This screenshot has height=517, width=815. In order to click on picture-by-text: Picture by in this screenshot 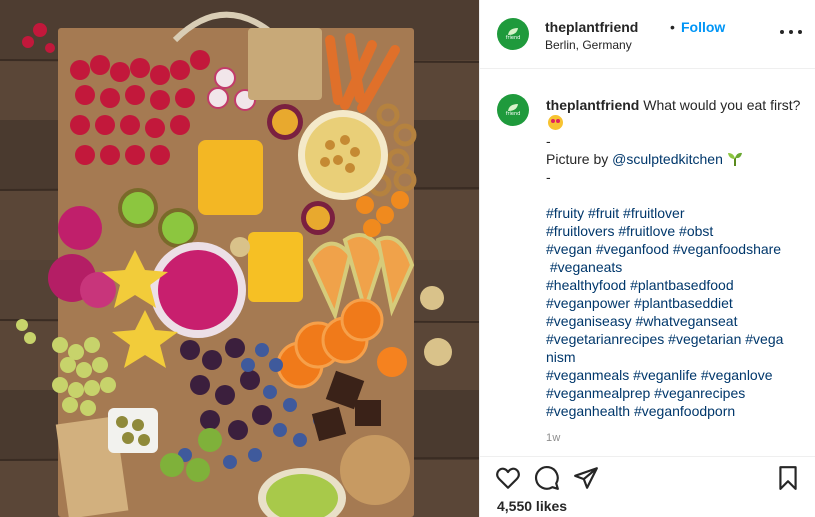, I will do `click(577, 159)`.